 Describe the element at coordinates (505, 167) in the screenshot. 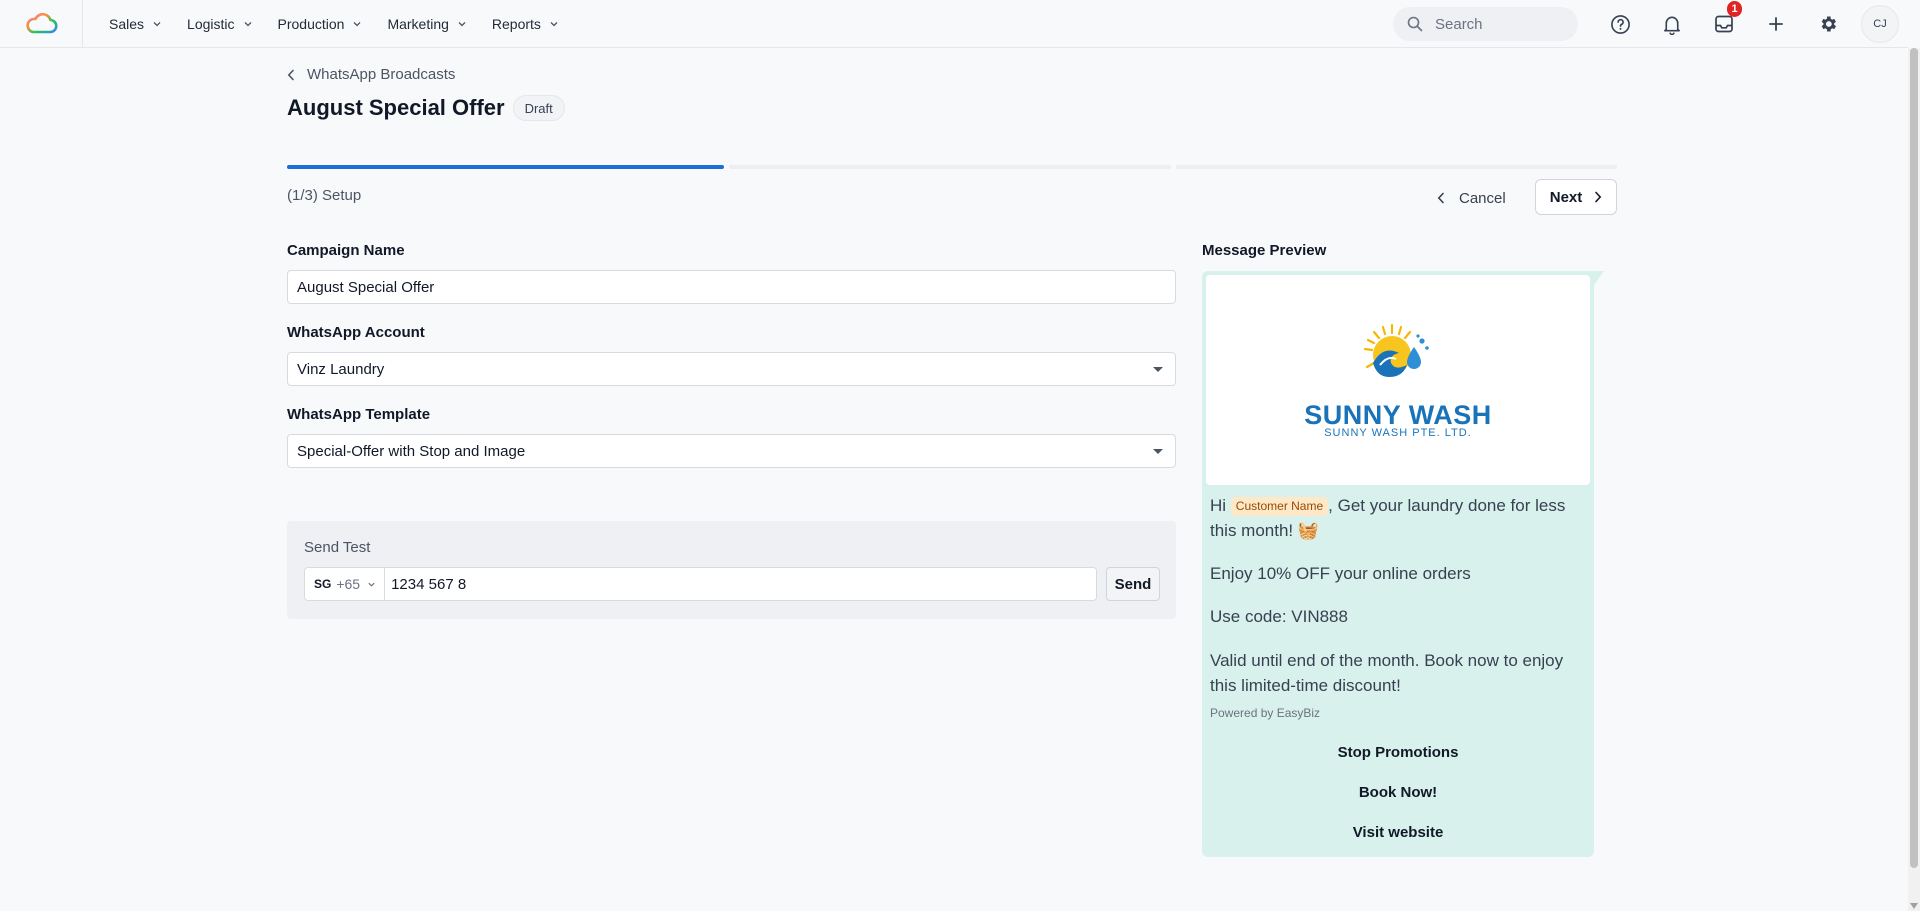

I see `progress-step-1-complete` at that location.